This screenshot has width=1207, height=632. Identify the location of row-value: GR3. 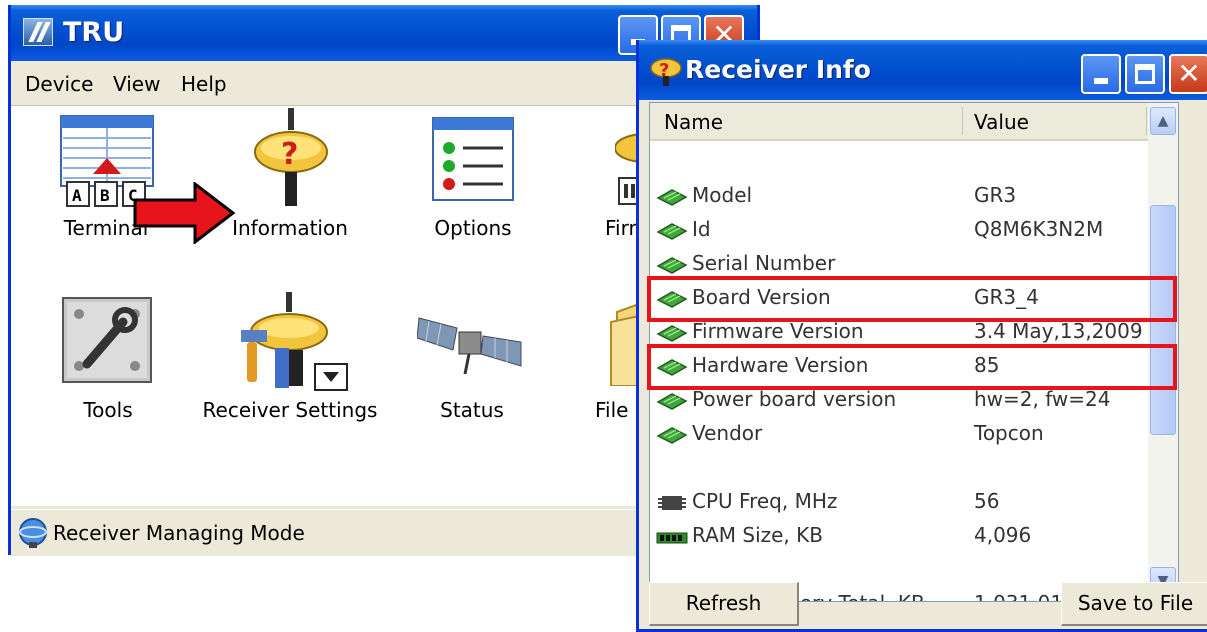
(995, 195).